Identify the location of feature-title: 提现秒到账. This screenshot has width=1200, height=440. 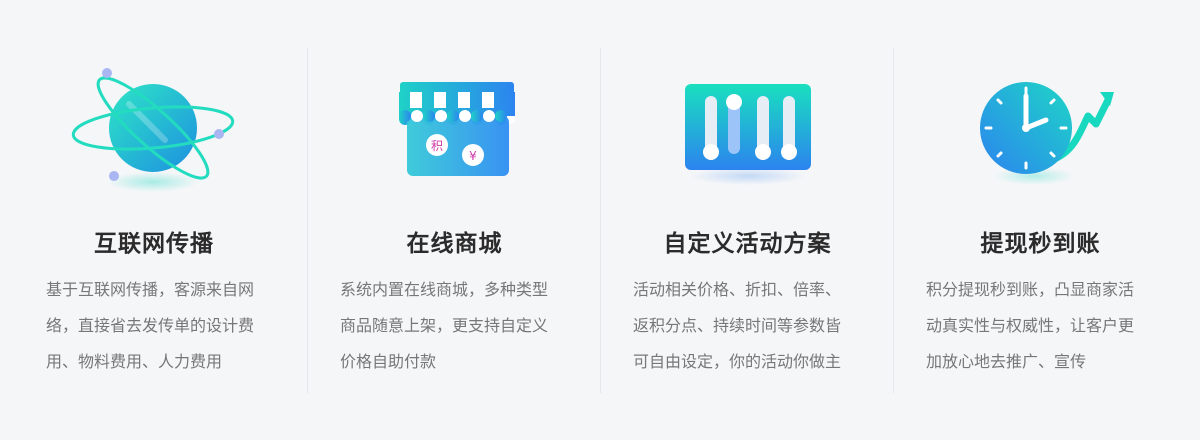
(1040, 244).